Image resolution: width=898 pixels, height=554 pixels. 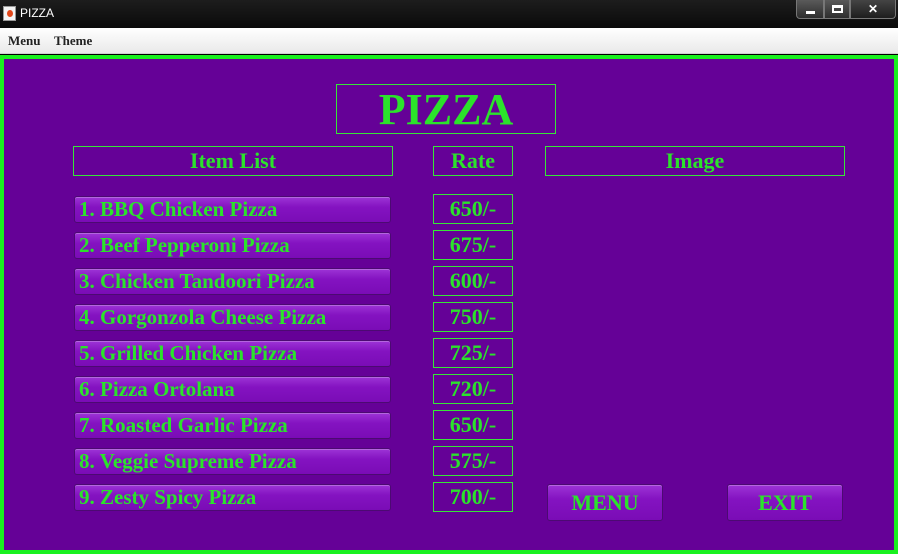 What do you see at coordinates (473, 353) in the screenshot?
I see `rate-value: 725/-` at bounding box center [473, 353].